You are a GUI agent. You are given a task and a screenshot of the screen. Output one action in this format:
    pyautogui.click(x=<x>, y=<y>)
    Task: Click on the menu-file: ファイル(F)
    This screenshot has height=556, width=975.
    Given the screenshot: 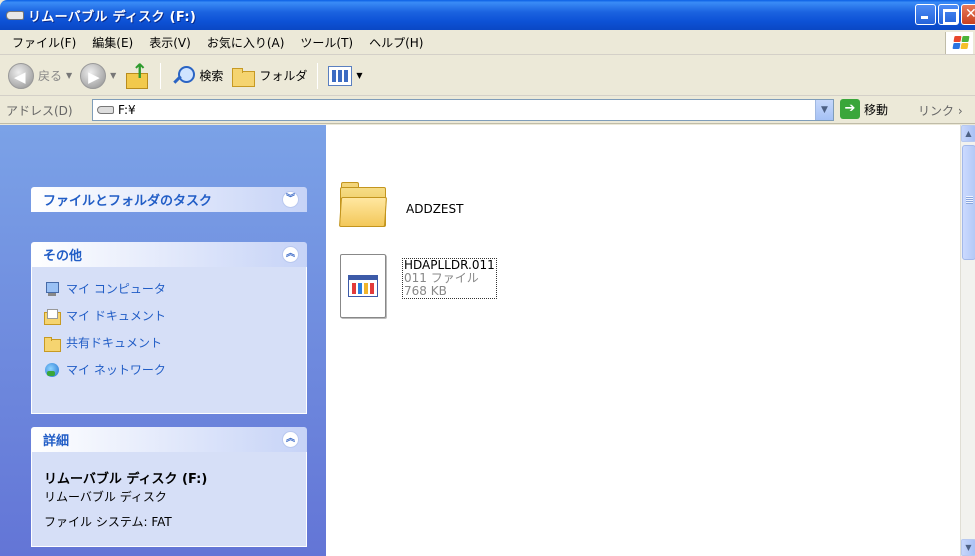 What is the action you would take?
    pyautogui.click(x=44, y=42)
    